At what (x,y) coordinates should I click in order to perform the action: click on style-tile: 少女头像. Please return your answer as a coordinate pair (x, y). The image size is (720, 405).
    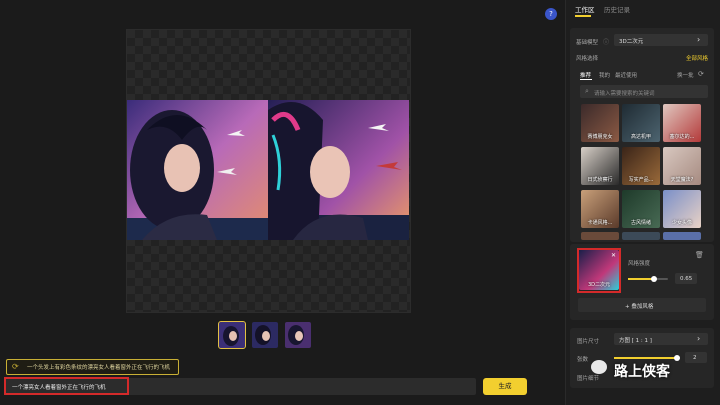
    Looking at the image, I should click on (682, 209).